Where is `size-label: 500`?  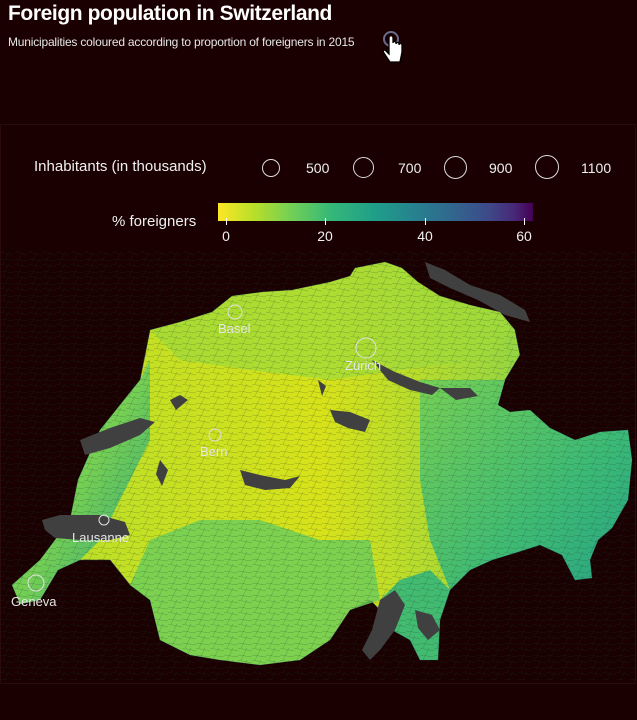 size-label: 500 is located at coordinates (318, 168).